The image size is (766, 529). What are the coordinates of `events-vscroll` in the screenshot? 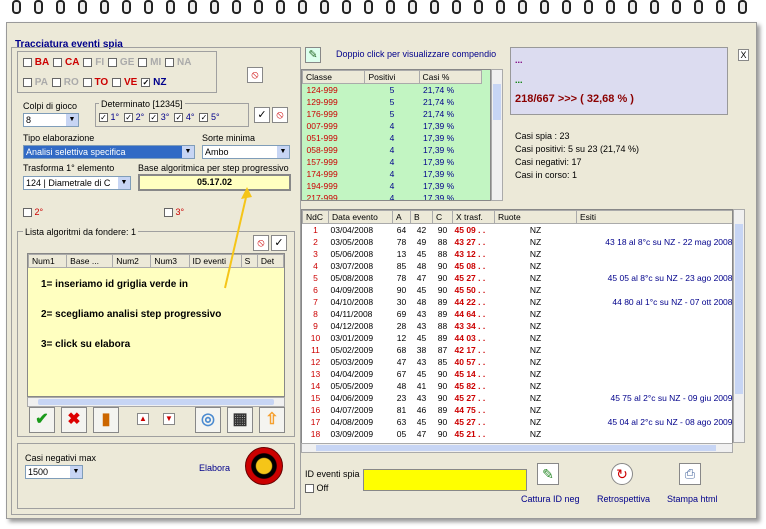 It's located at (739, 326).